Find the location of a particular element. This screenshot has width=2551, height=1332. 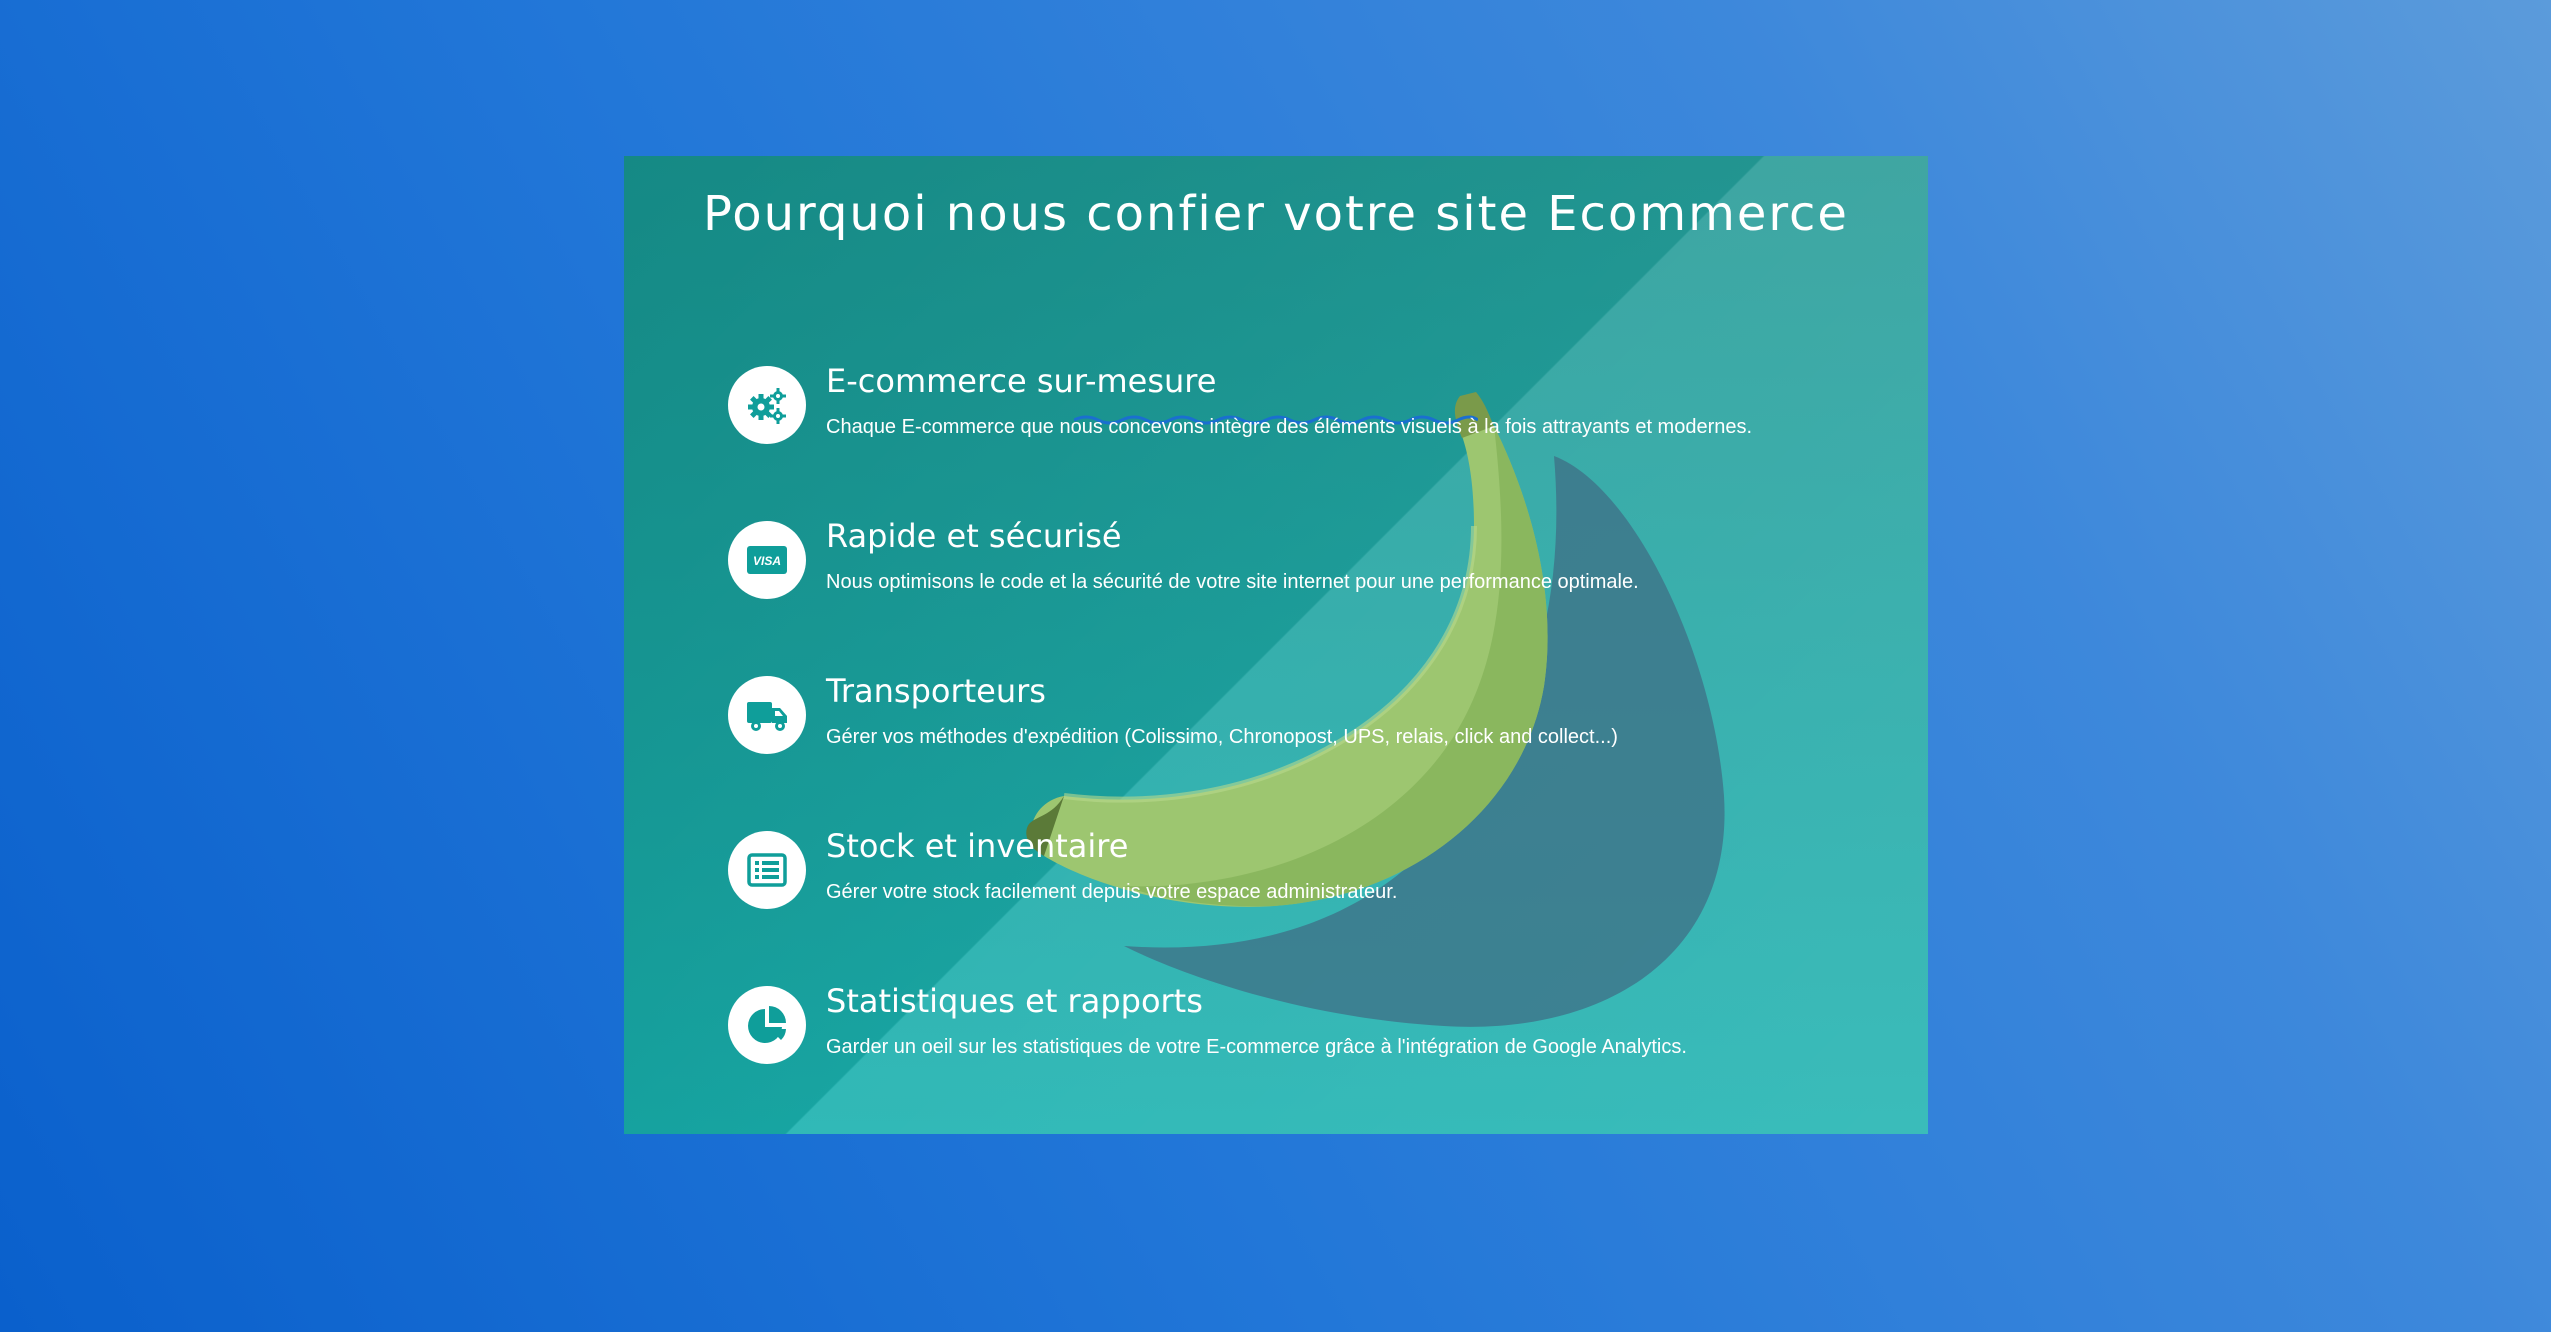

feature-icon-badge: VISA is located at coordinates (767, 560).